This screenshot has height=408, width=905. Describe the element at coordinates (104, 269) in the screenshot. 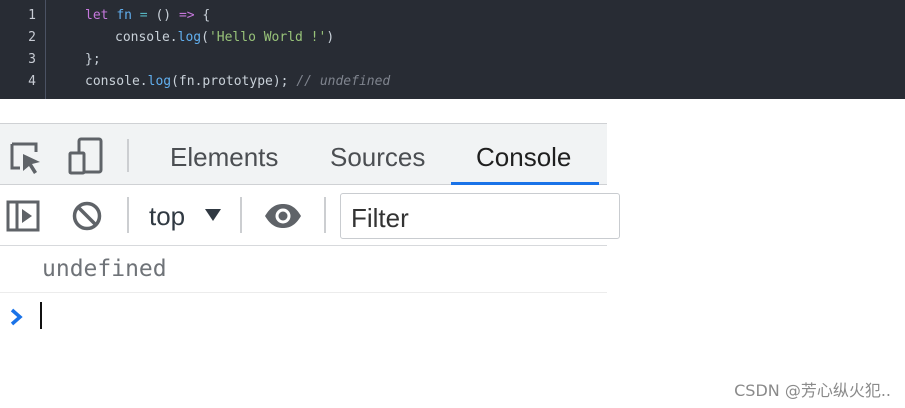

I see `console-output-value: undefined` at that location.